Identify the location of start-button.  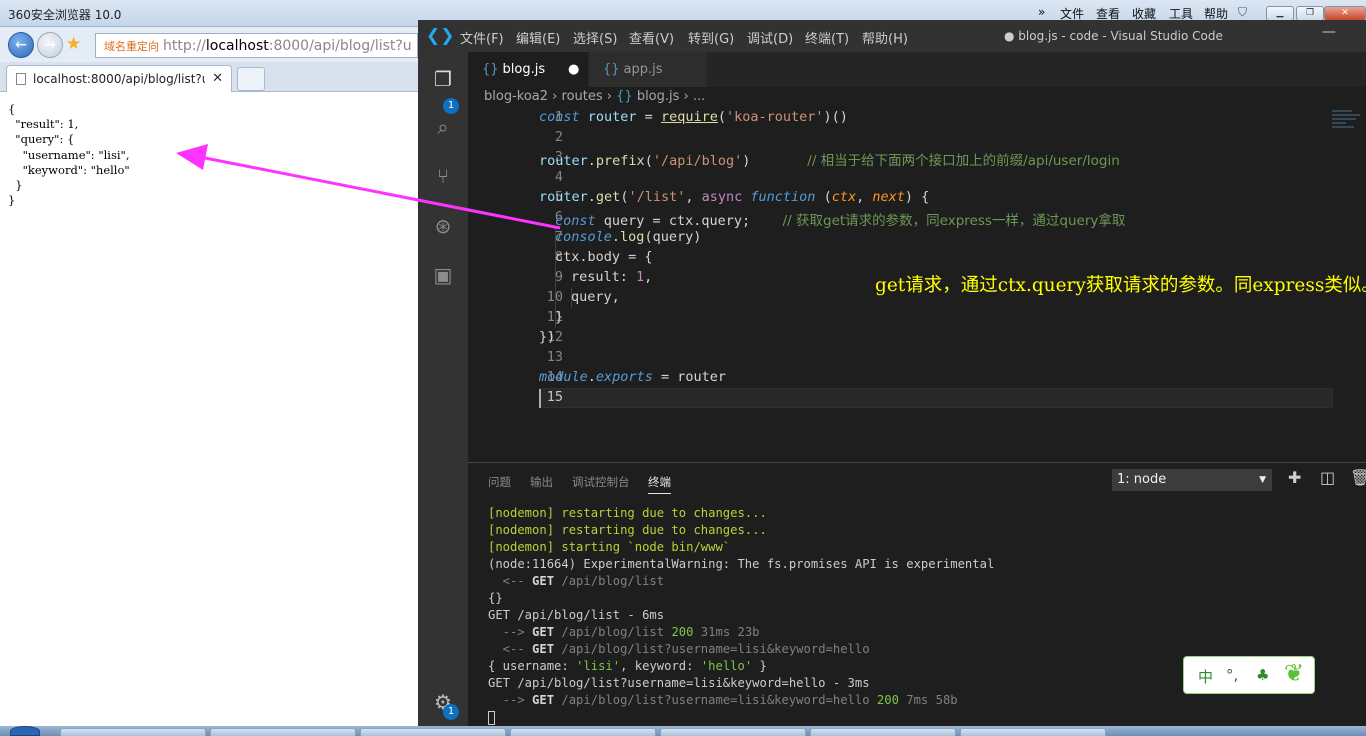
(25, 731).